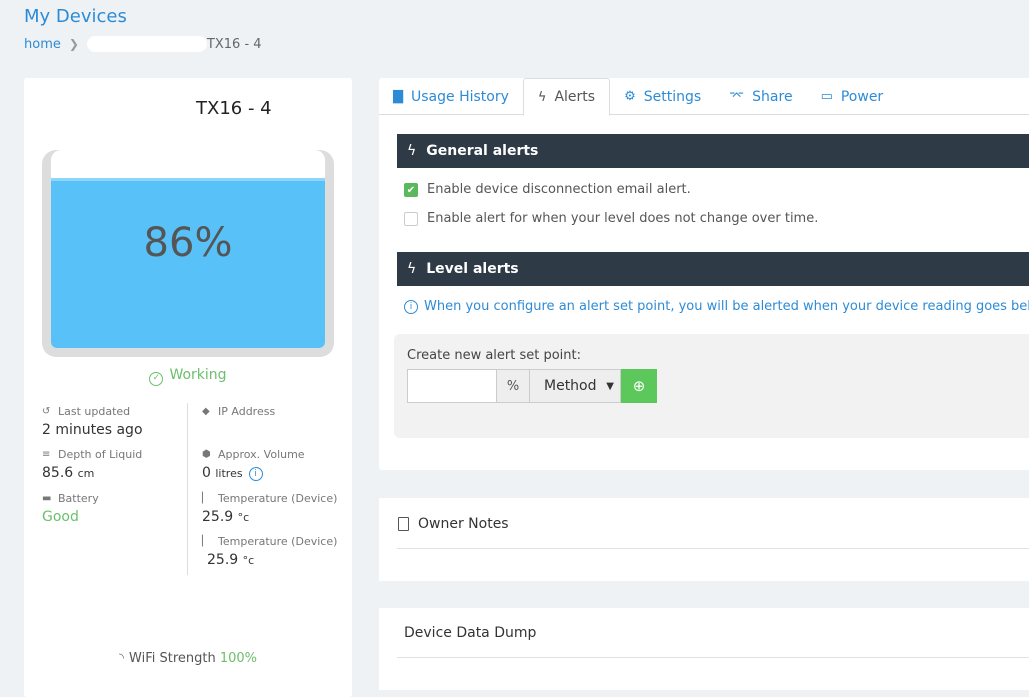  I want to click on tank-inner: 86%, so click(188, 249).